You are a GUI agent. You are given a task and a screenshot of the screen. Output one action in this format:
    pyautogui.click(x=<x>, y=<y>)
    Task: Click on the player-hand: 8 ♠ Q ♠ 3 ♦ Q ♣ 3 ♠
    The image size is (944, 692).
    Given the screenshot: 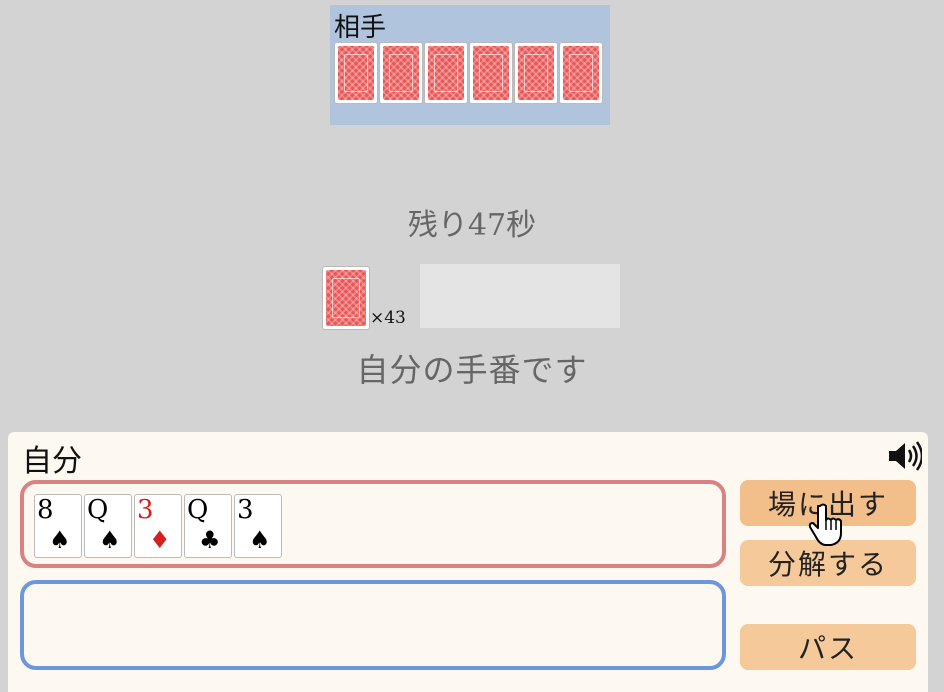 What is the action you would take?
    pyautogui.click(x=158, y=526)
    